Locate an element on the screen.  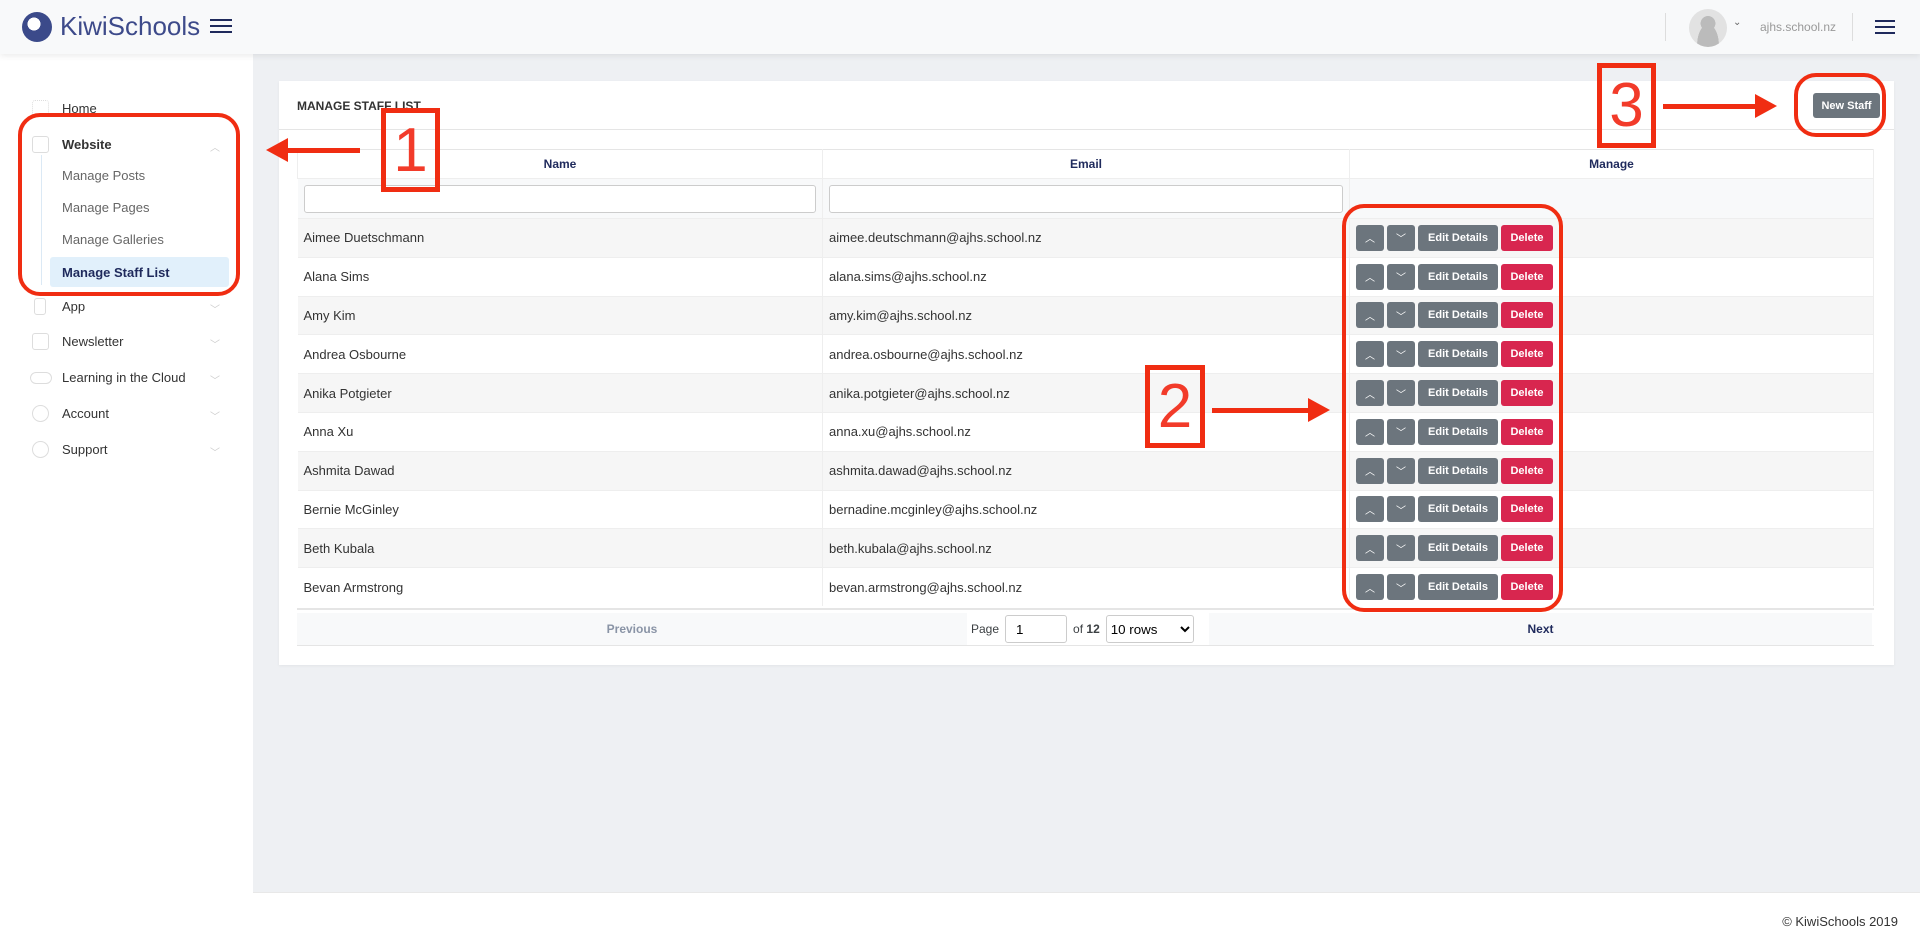
staff-name: Andrea Osbourne is located at coordinates (560, 354).